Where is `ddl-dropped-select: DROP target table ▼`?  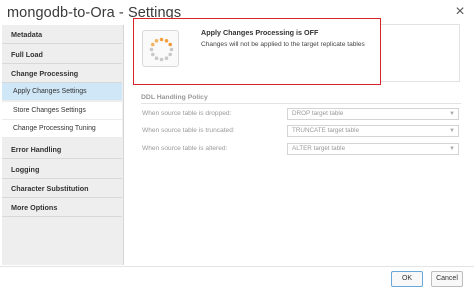 ddl-dropped-select: DROP target table ▼ is located at coordinates (373, 114).